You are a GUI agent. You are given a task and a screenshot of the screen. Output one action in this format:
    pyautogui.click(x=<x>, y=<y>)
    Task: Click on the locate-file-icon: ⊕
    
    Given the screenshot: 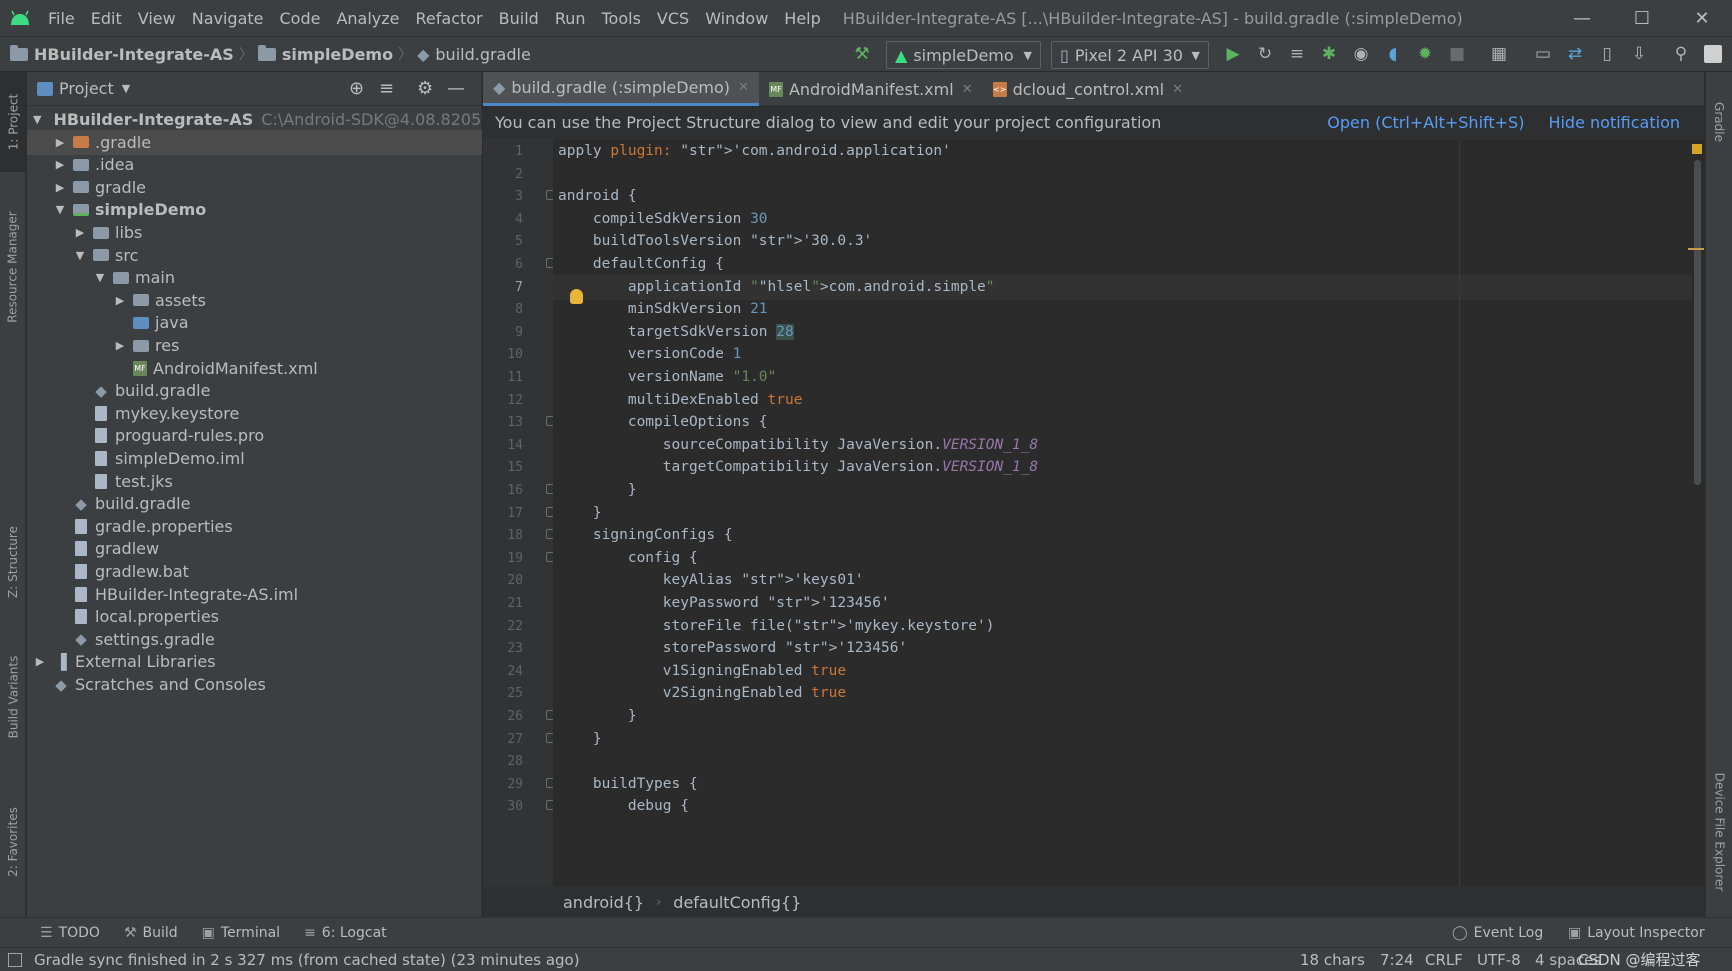 What is the action you would take?
    pyautogui.click(x=356, y=88)
    